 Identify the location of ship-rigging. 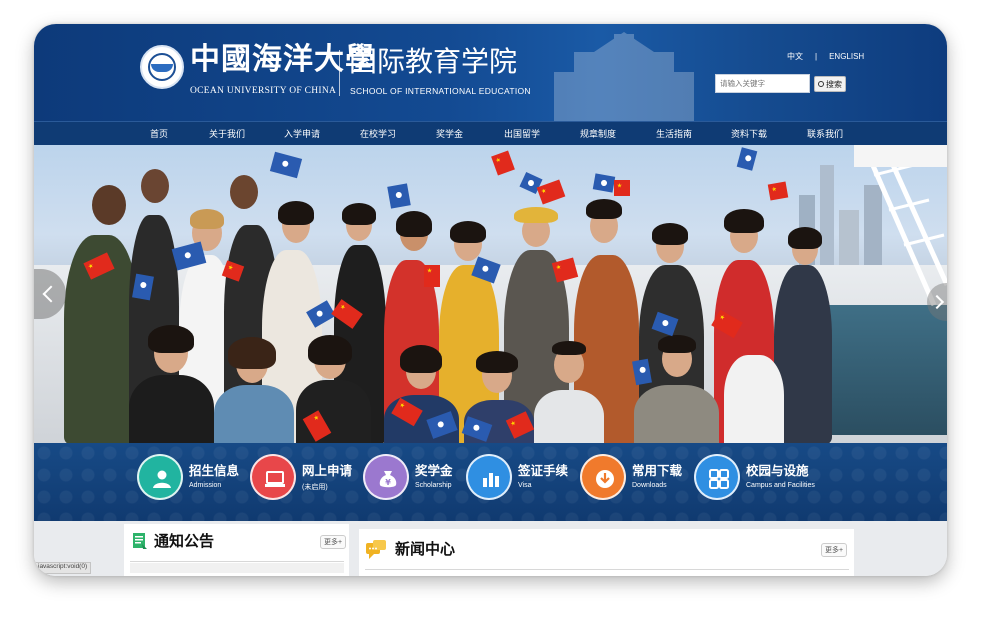
(900, 226).